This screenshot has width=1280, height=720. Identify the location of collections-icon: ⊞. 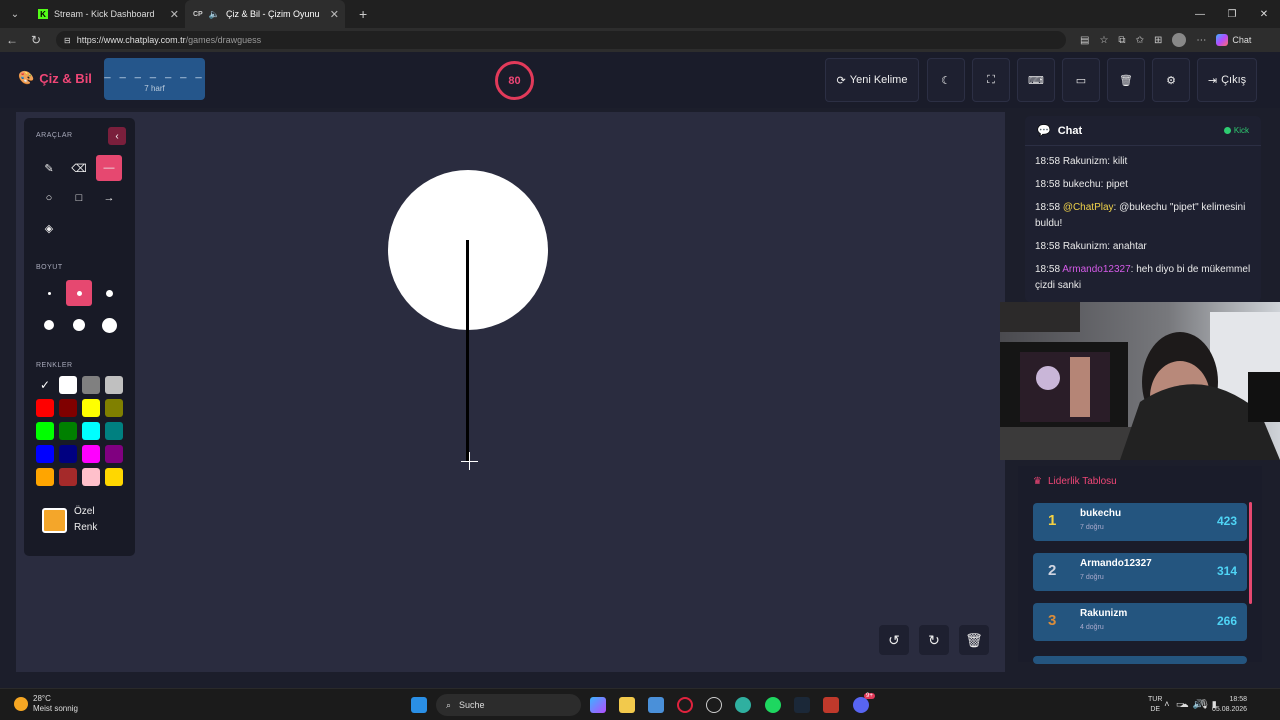
(1158, 40).